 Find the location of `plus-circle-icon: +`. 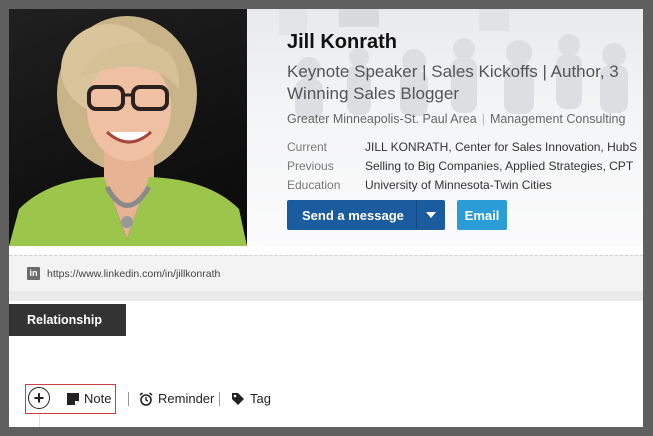

plus-circle-icon: + is located at coordinates (39, 398).